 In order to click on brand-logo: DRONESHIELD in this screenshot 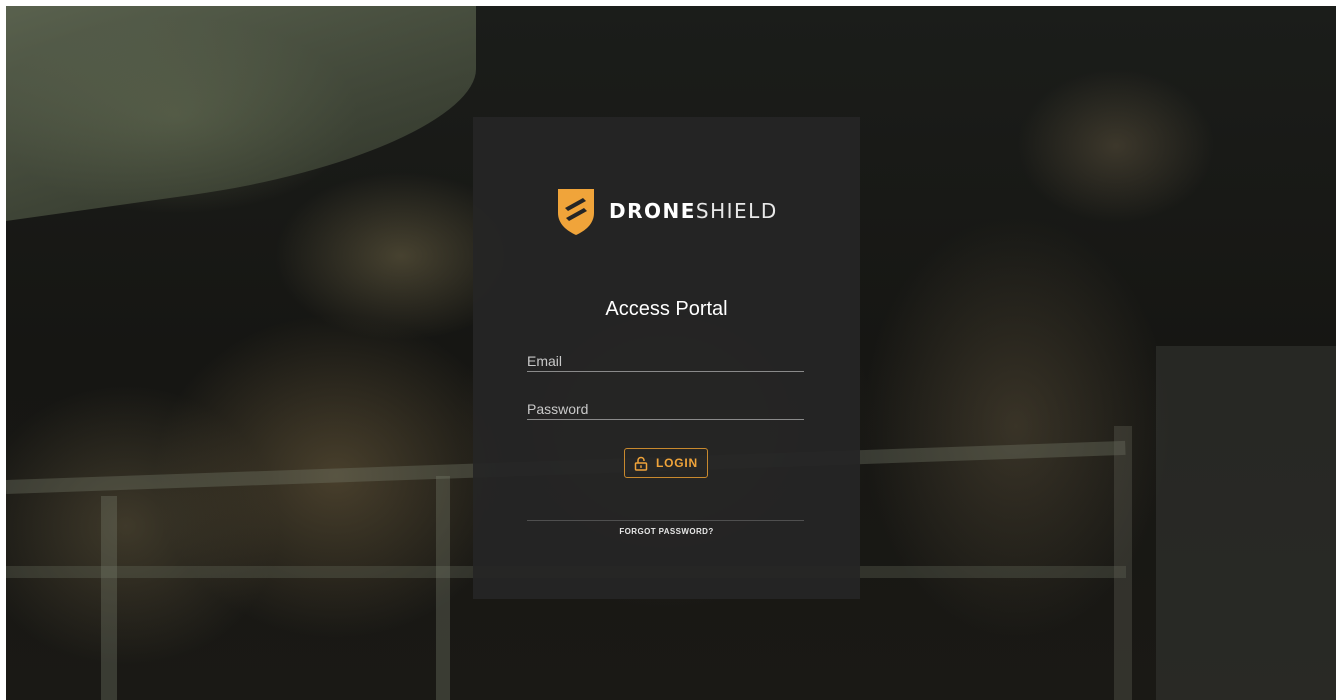, I will do `click(666, 211)`.